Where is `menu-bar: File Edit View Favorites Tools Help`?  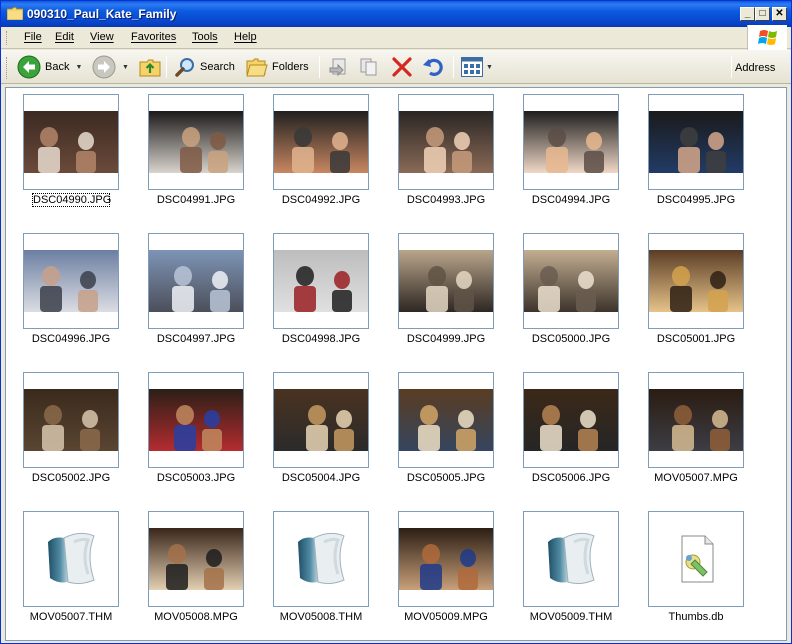 menu-bar: File Edit View Favorites Tools Help is located at coordinates (396, 38).